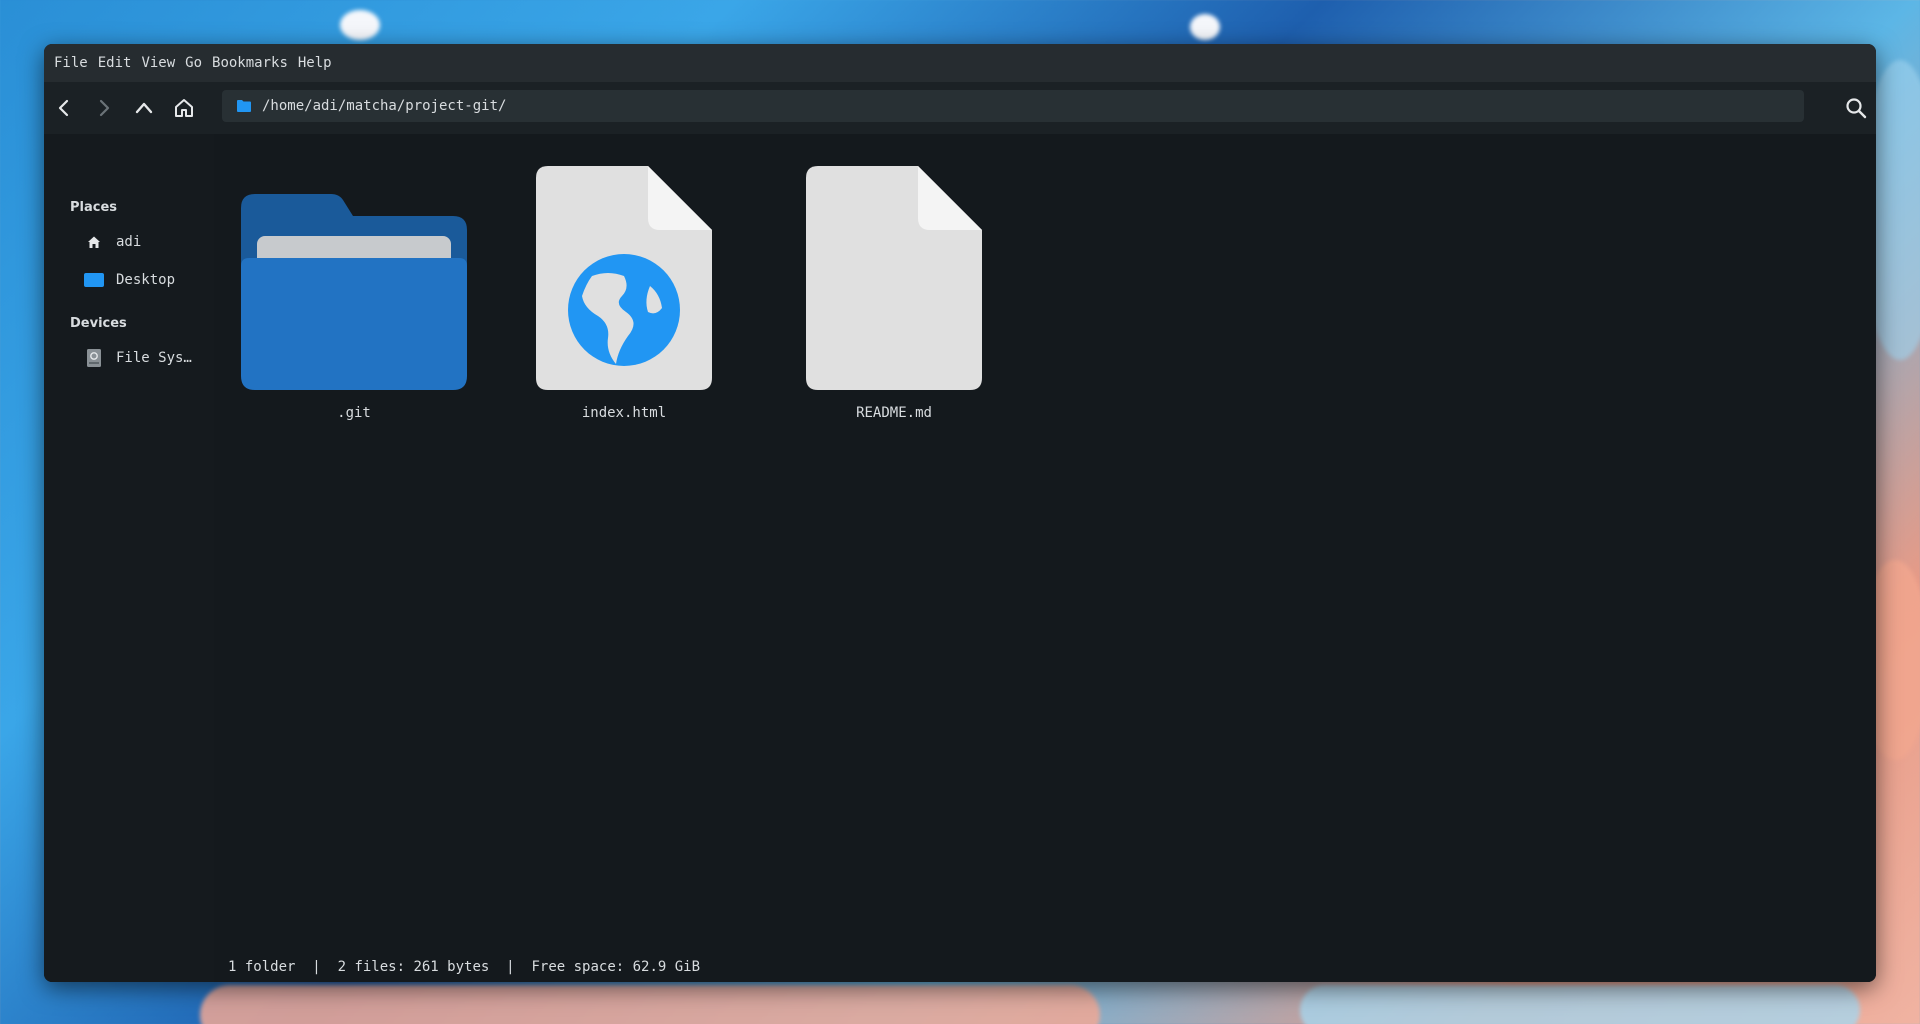 The height and width of the screenshot is (1024, 1920). I want to click on html-file-icon, so click(624, 276).